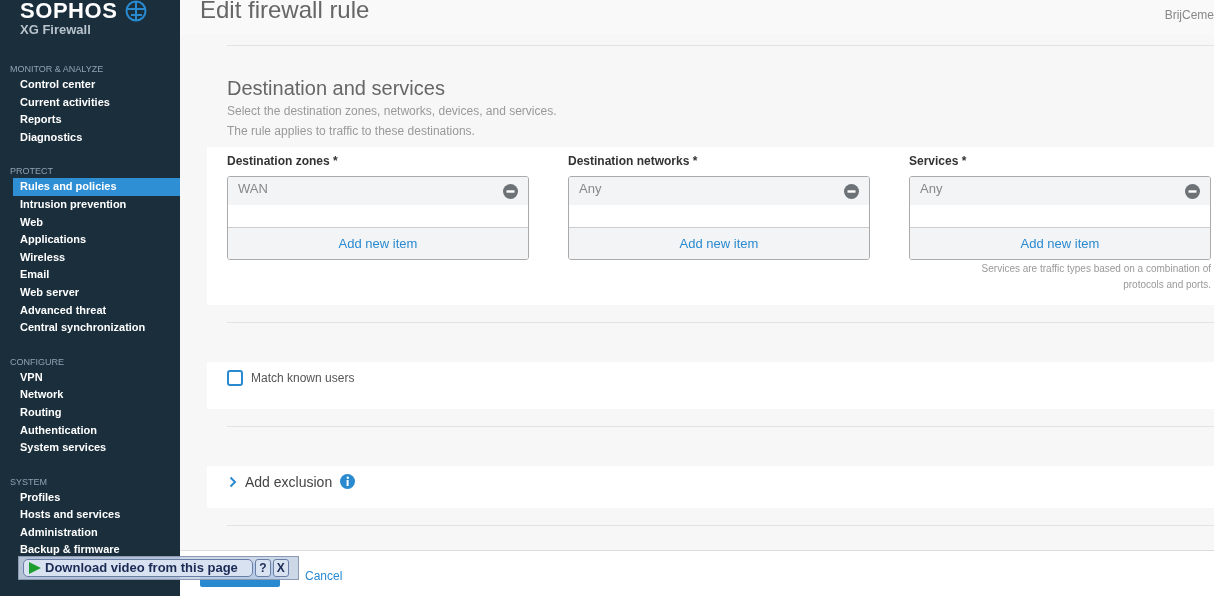 Image resolution: width=1214 pixels, height=596 pixels. I want to click on section-description: The rule applies to traffic to these destinations., so click(351, 131).